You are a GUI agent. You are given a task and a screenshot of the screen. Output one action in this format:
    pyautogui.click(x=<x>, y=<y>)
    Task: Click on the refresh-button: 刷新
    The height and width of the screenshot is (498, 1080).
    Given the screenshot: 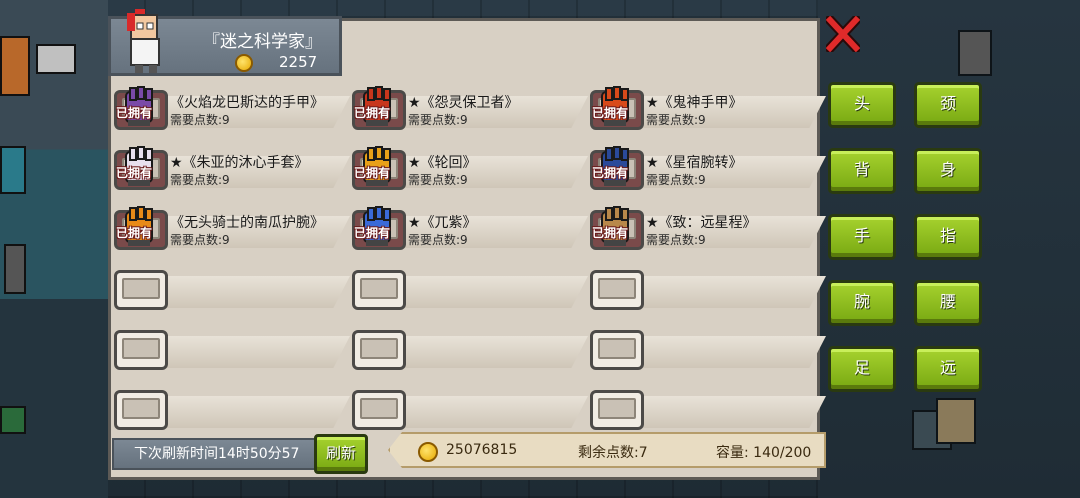 What is the action you would take?
    pyautogui.click(x=341, y=454)
    